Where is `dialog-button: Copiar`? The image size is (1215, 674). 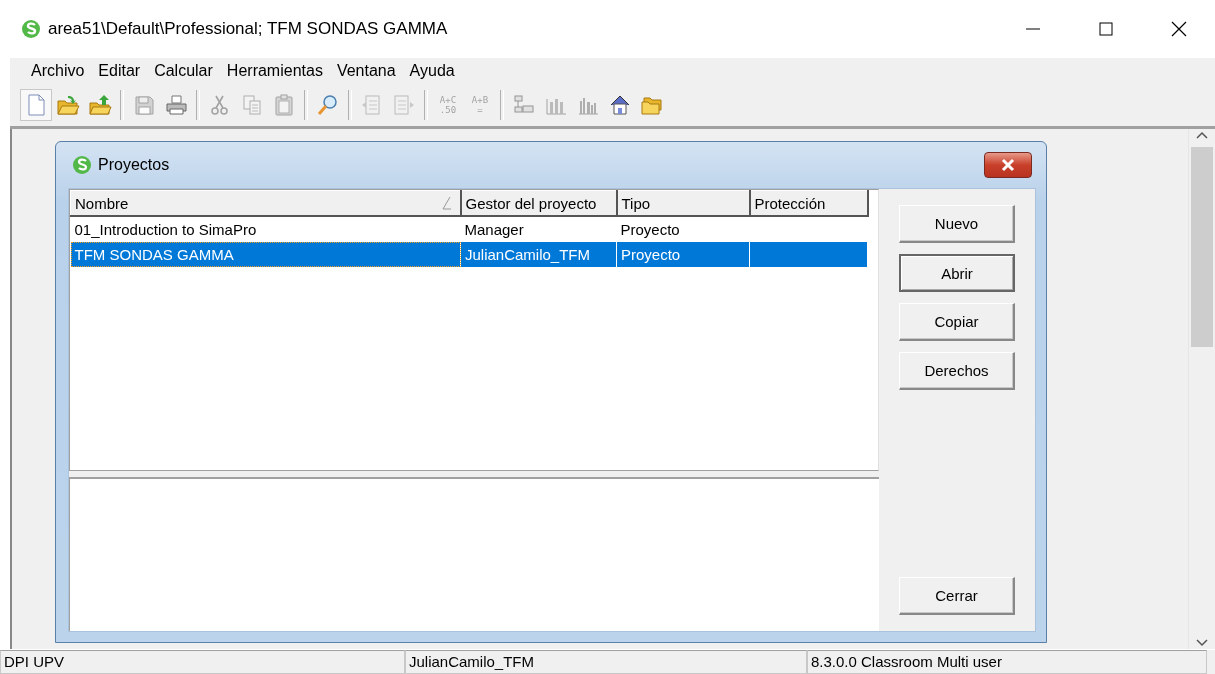
dialog-button: Copiar is located at coordinates (957, 322).